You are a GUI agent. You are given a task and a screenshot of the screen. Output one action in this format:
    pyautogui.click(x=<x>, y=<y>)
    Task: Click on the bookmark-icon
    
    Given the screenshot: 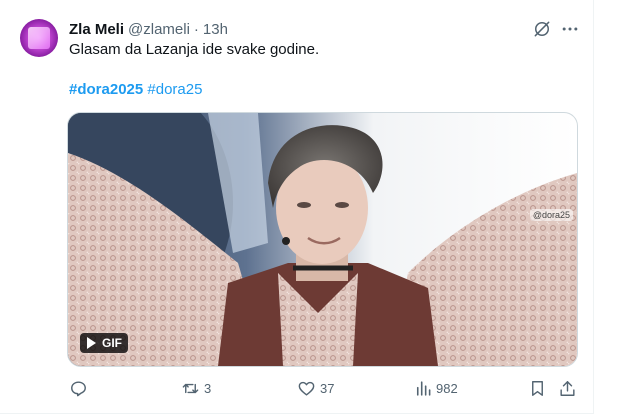 What is the action you would take?
    pyautogui.click(x=537, y=388)
    